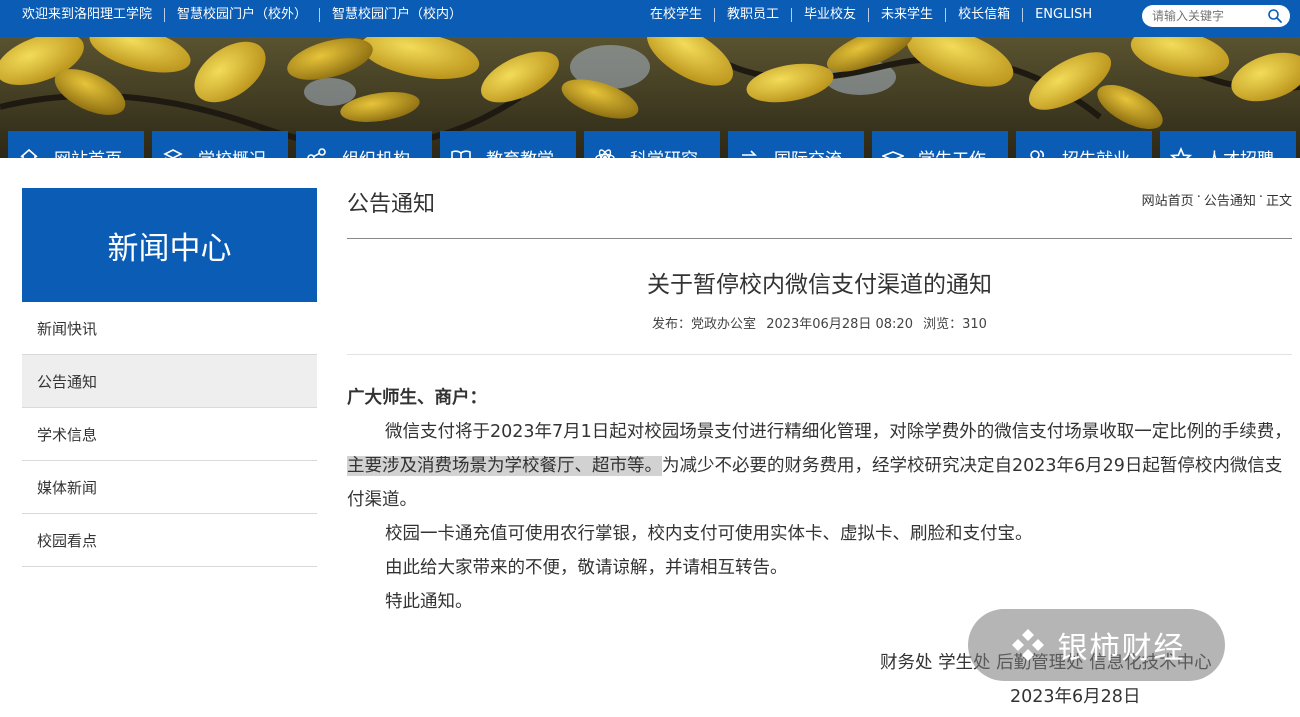 The image size is (1300, 717). I want to click on nav-education: 教育教学, so click(508, 144).